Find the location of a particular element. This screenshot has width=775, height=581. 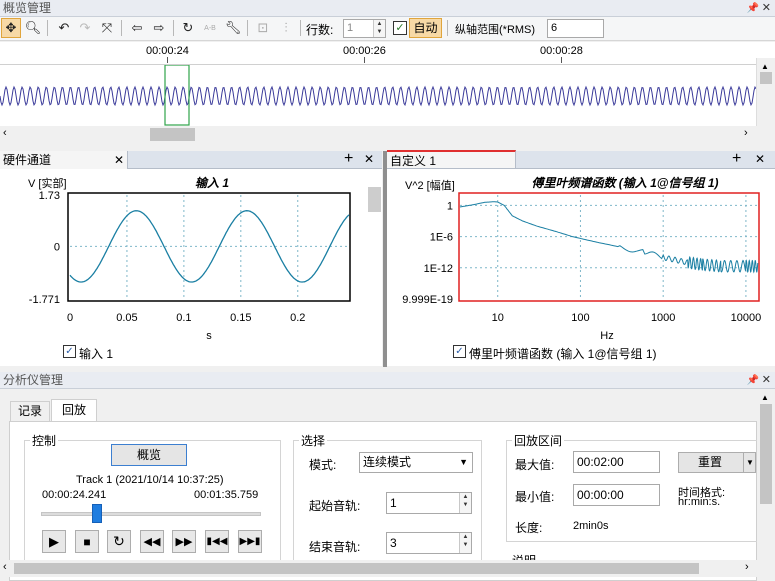

control-group-title: 控制 is located at coordinates (44, 440).